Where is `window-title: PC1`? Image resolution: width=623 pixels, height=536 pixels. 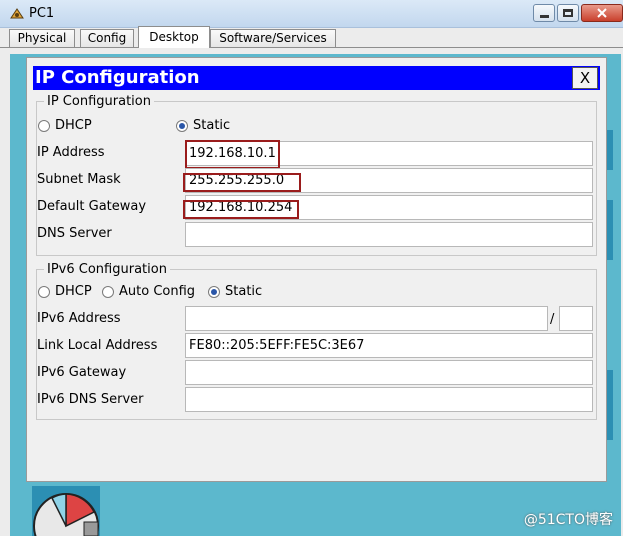 window-title: PC1 is located at coordinates (42, 13).